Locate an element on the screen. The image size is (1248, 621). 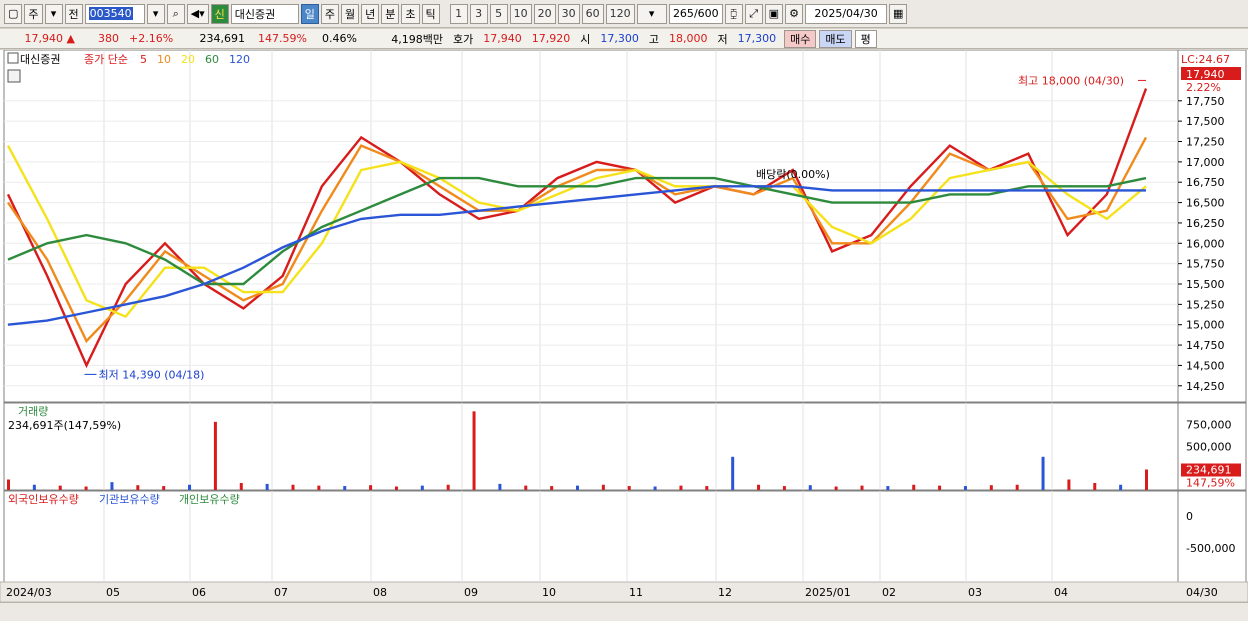
bar-count: 265 is located at coordinates (683, 13).